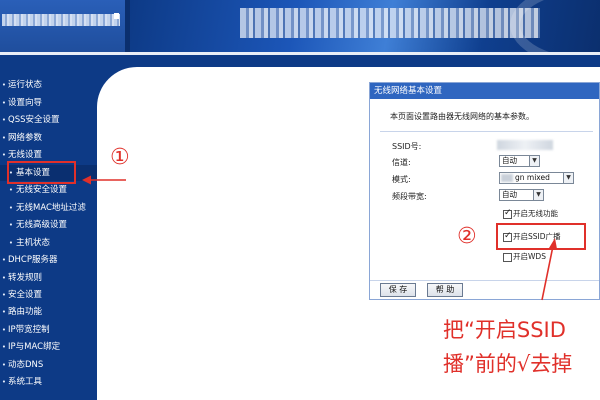  Describe the element at coordinates (25, 155) in the screenshot. I see `sidebar-item-label: 无线设置` at that location.